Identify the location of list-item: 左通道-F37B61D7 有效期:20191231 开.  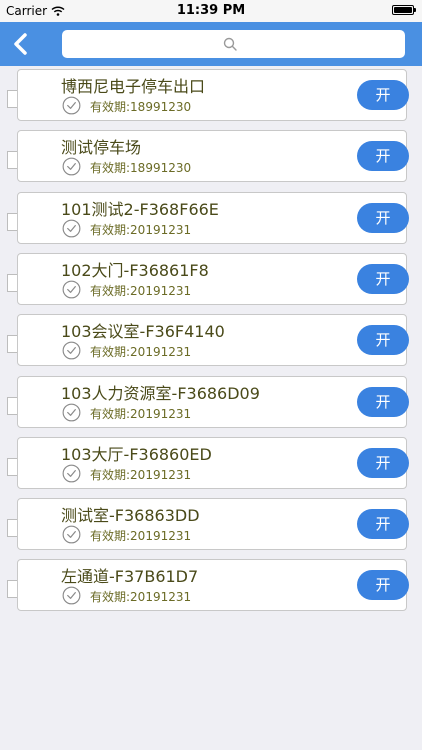
(211, 584).